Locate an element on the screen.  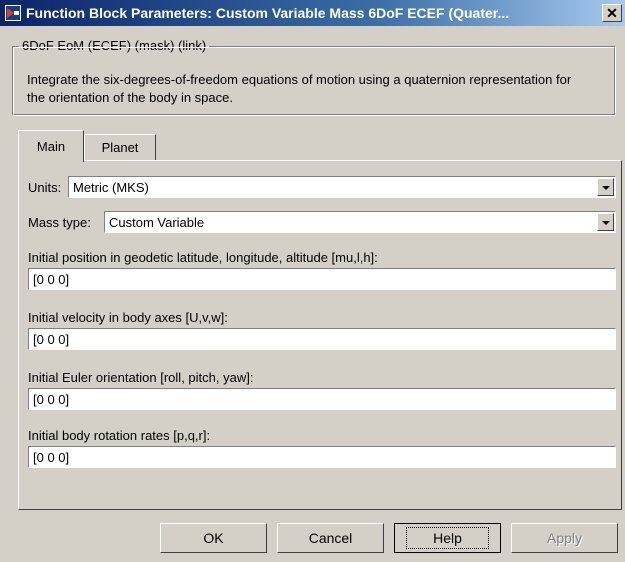
apply-button-label: Apply is located at coordinates (564, 538).